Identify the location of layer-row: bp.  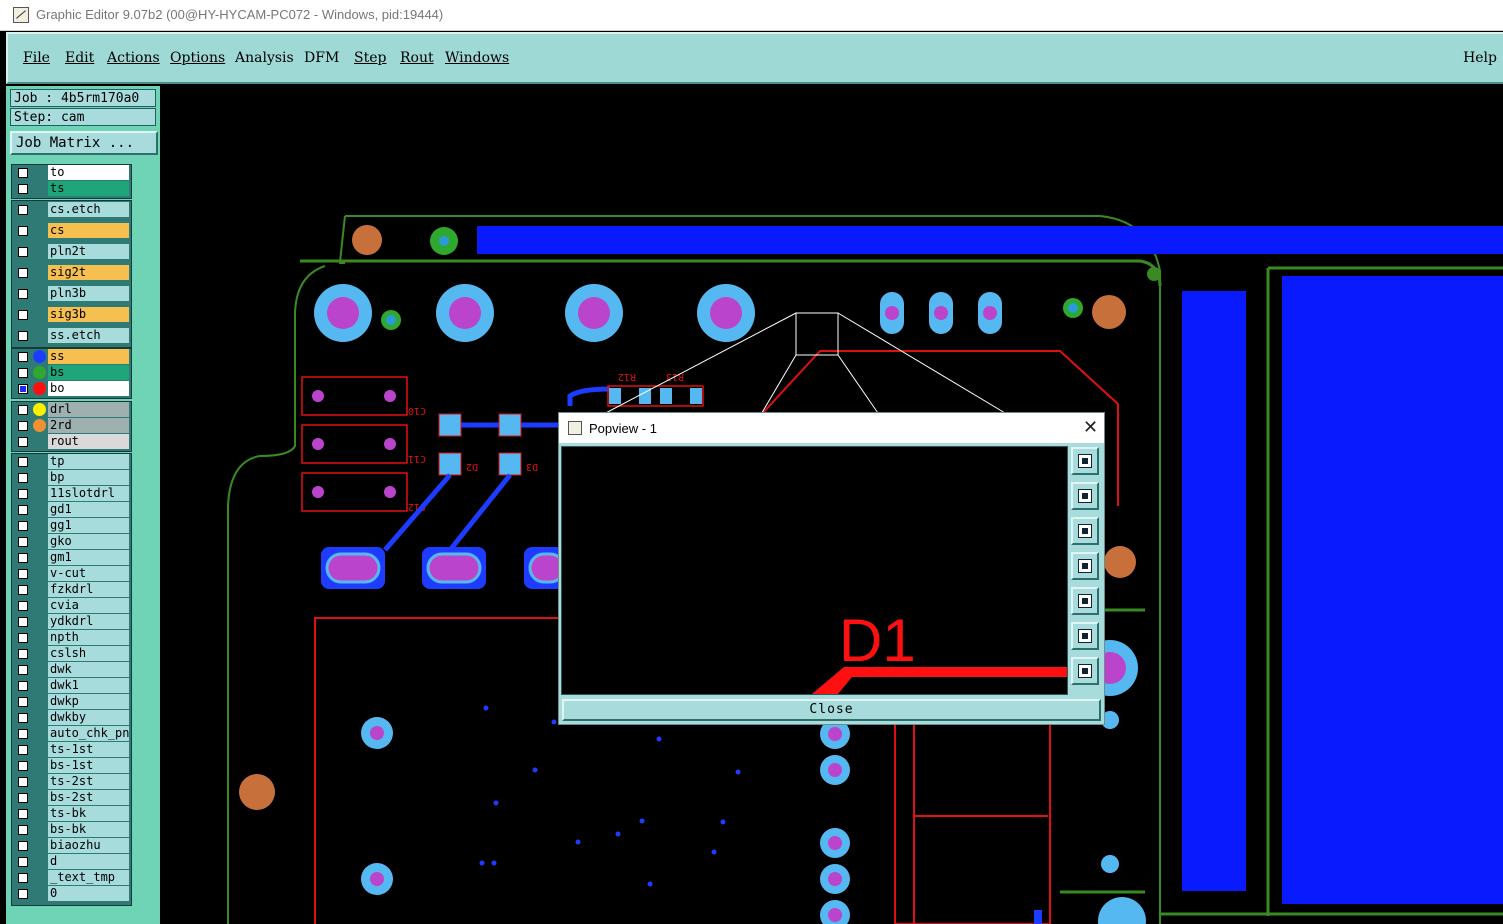
(71, 478).